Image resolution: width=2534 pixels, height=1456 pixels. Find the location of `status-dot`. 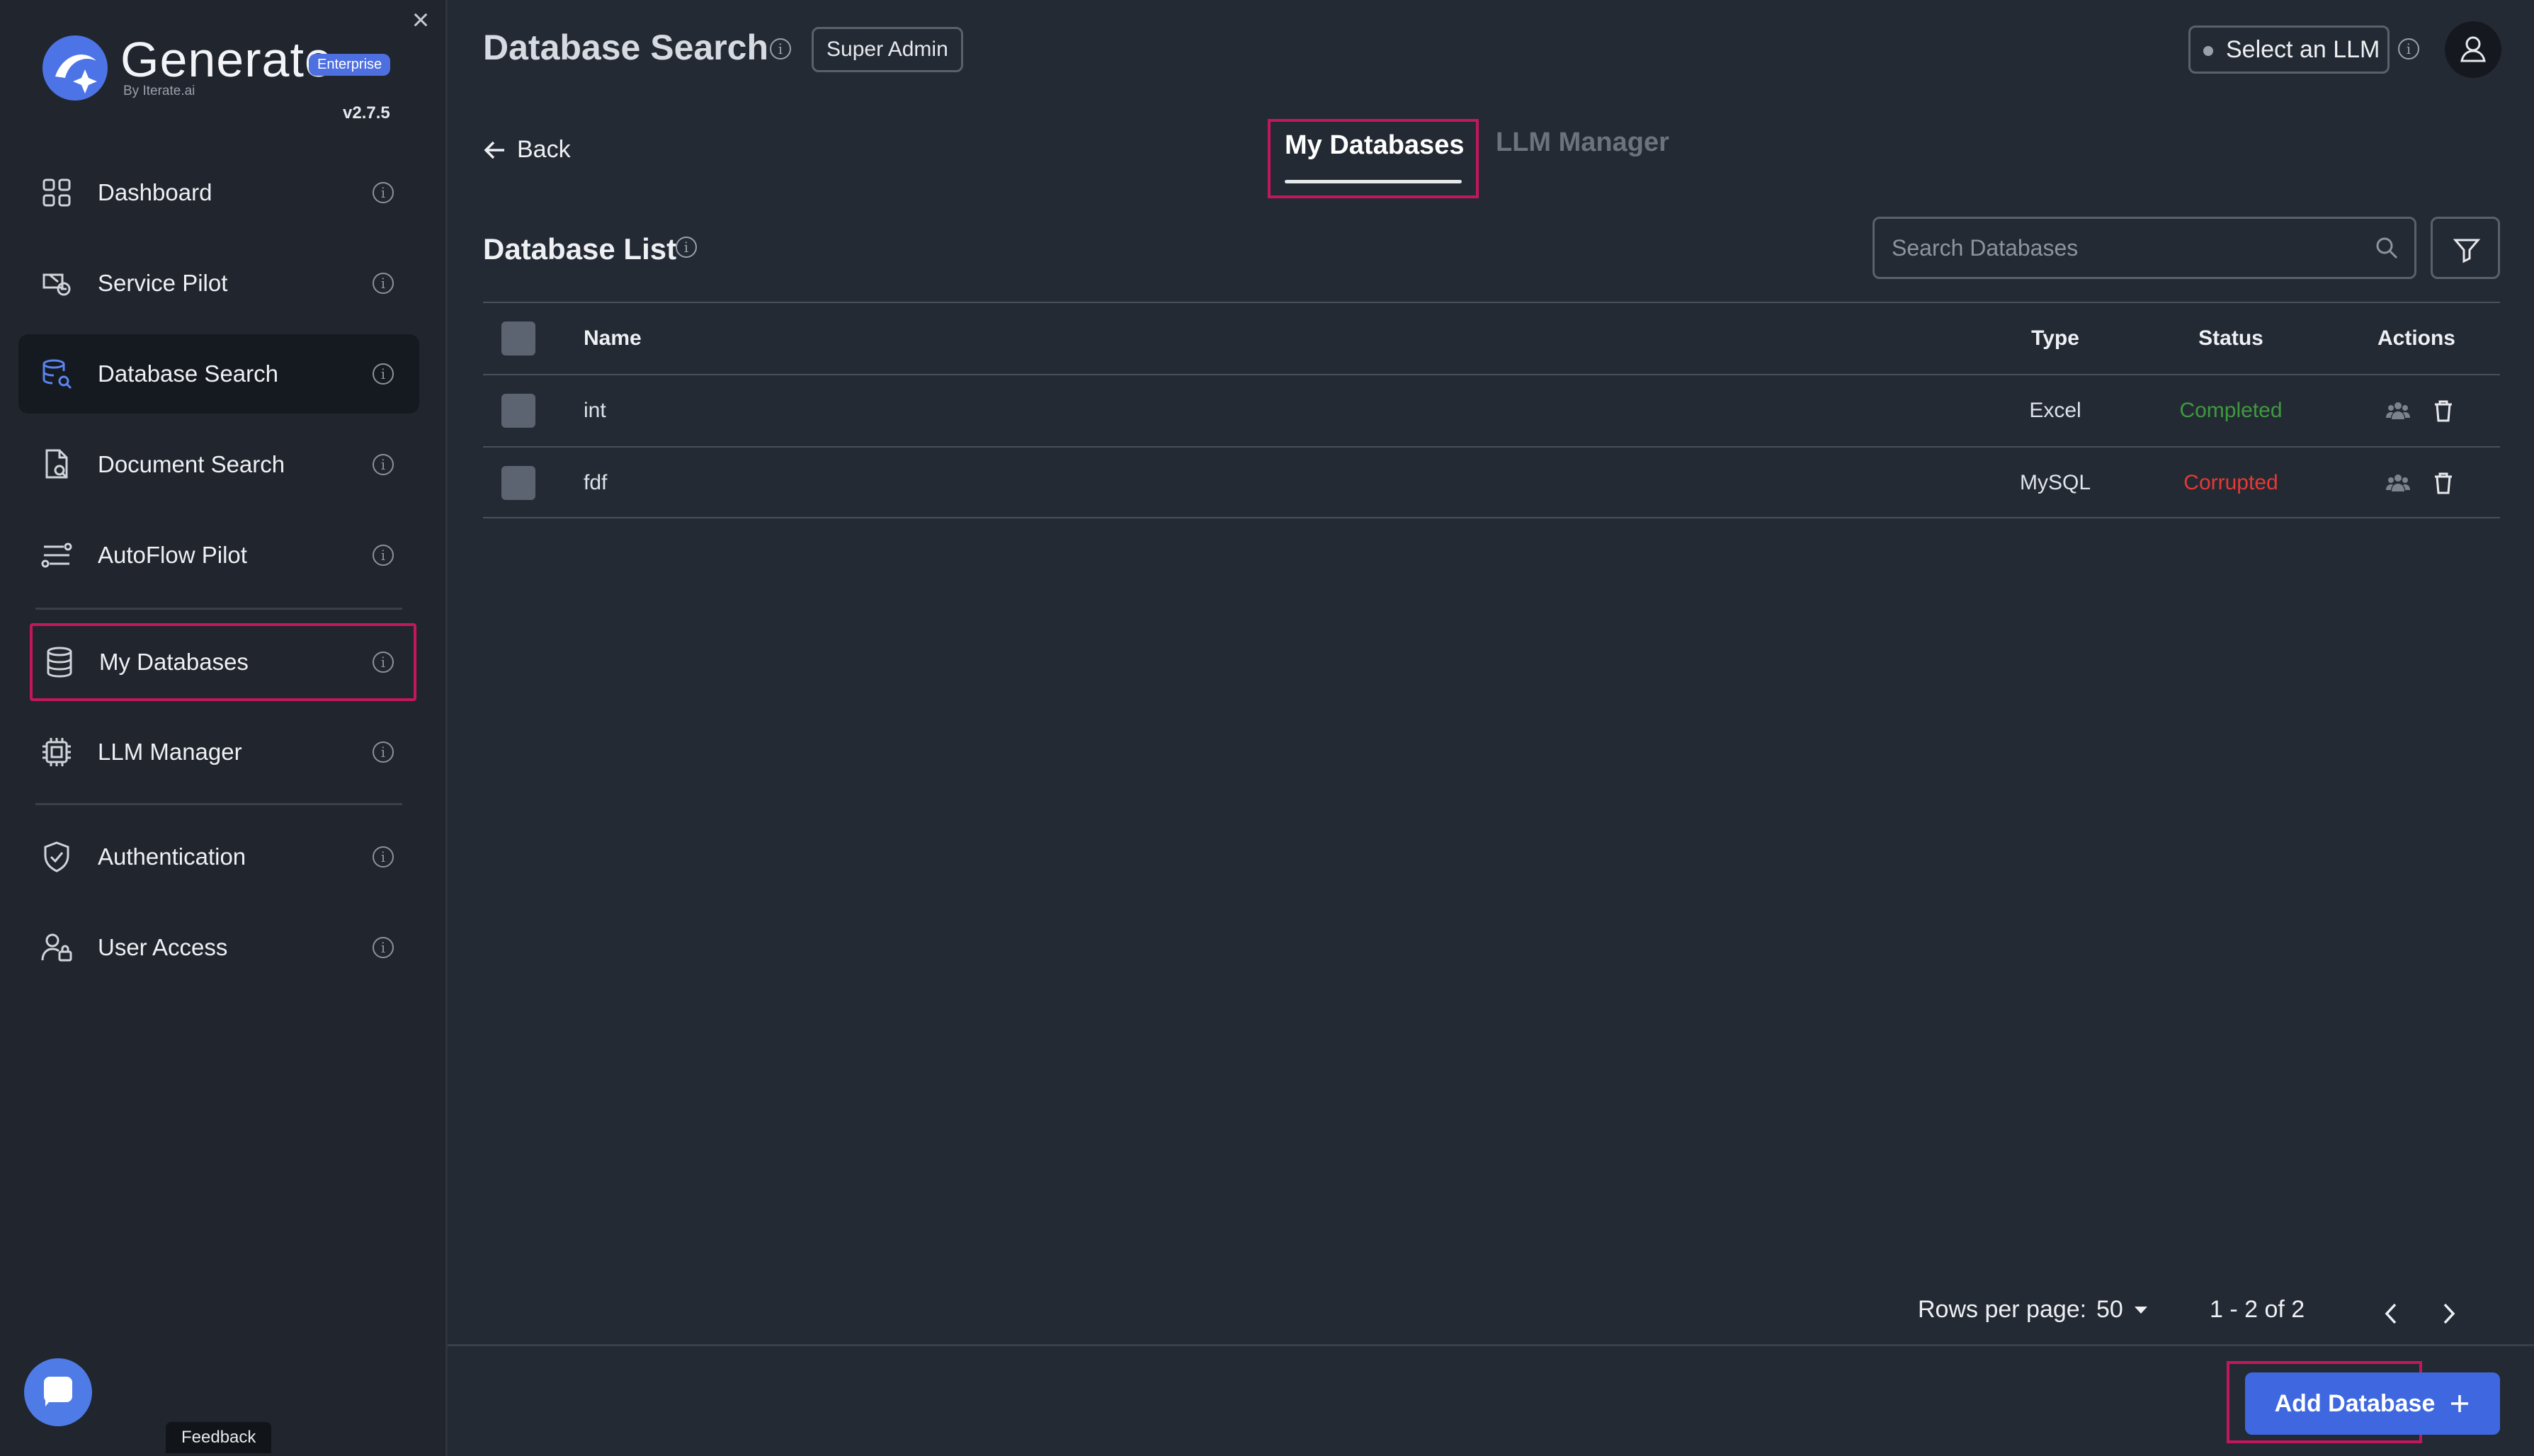

status-dot is located at coordinates (2208, 51).